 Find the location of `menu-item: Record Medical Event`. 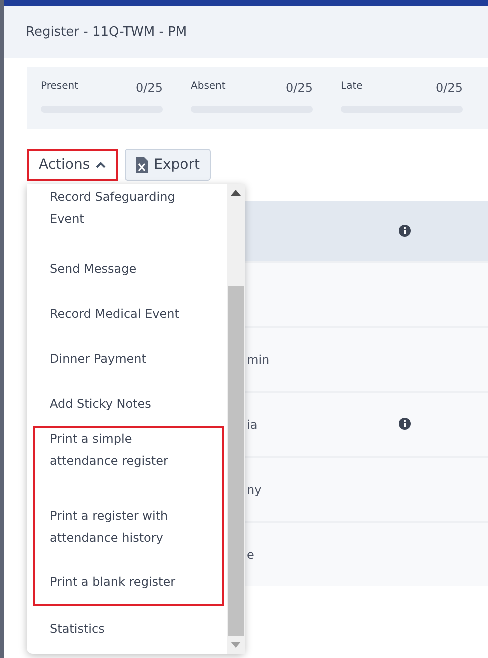

menu-item: Record Medical Event is located at coordinates (127, 313).